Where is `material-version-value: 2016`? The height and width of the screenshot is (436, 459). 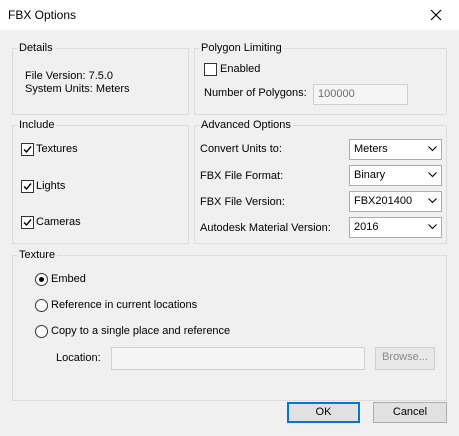
material-version-value: 2016 is located at coordinates (366, 227).